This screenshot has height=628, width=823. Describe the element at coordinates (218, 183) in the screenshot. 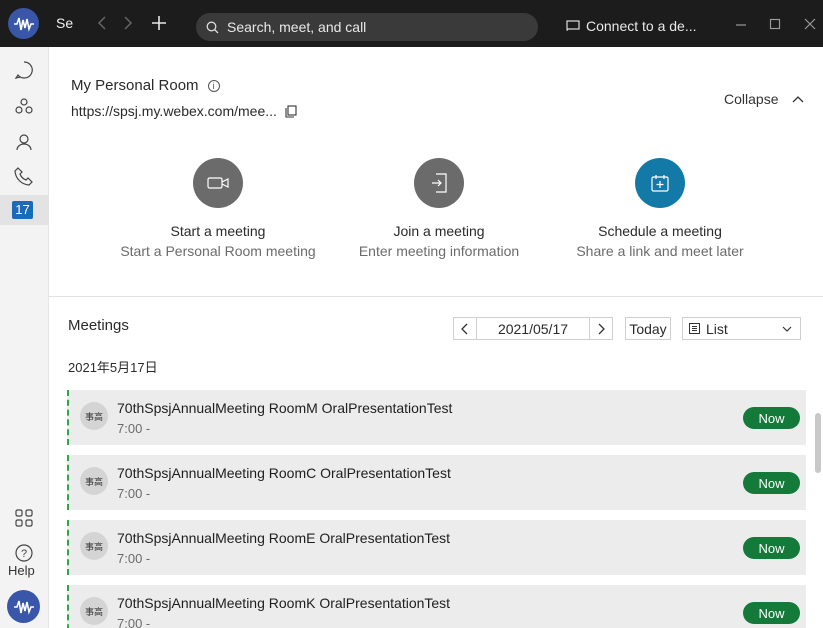

I see `video-camera-icon` at that location.